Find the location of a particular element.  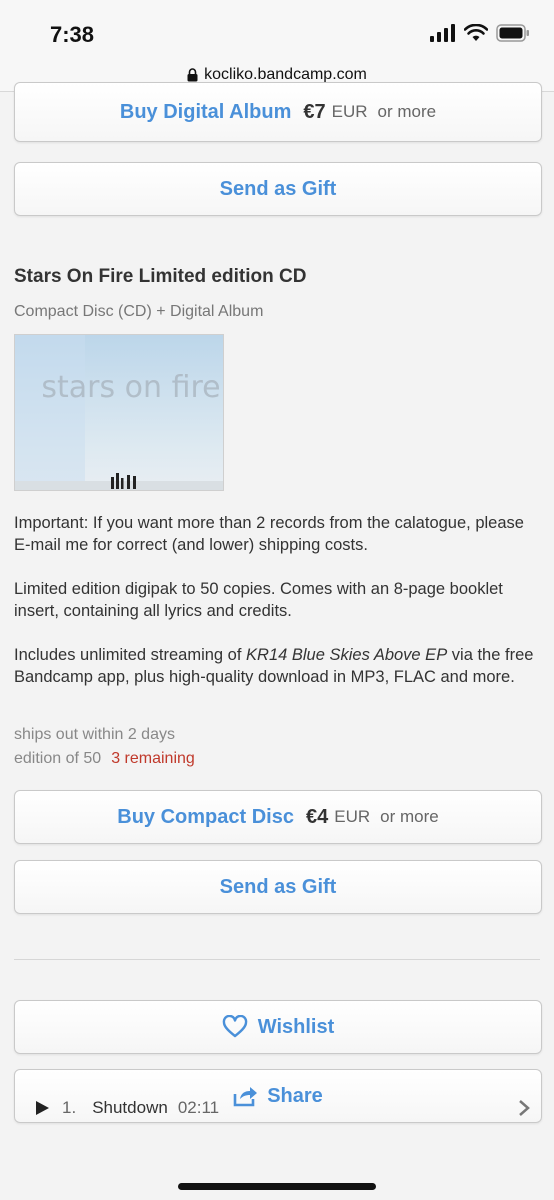

buy-digital-album-label: Buy Digital Album is located at coordinates (205, 111).